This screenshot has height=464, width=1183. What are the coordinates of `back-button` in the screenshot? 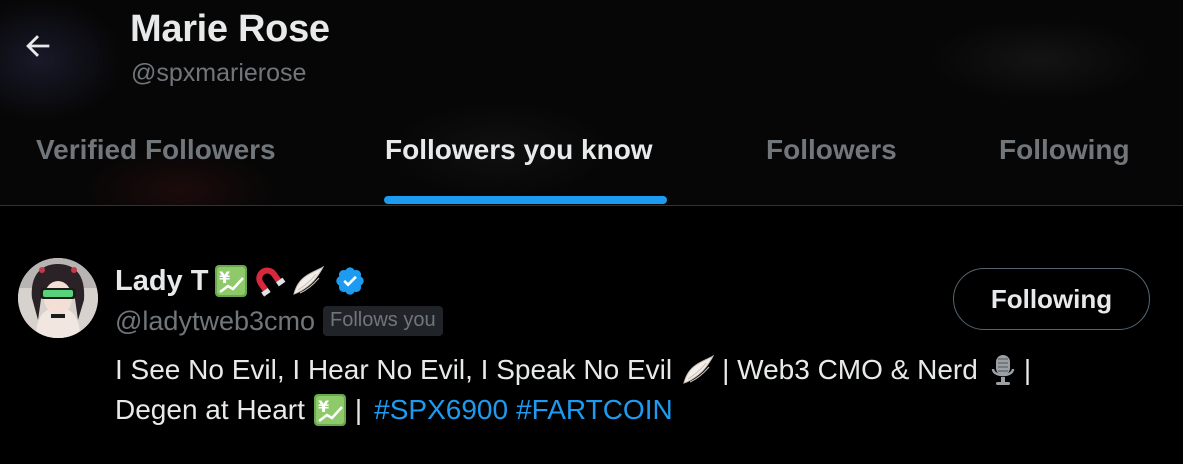 It's located at (38, 46).